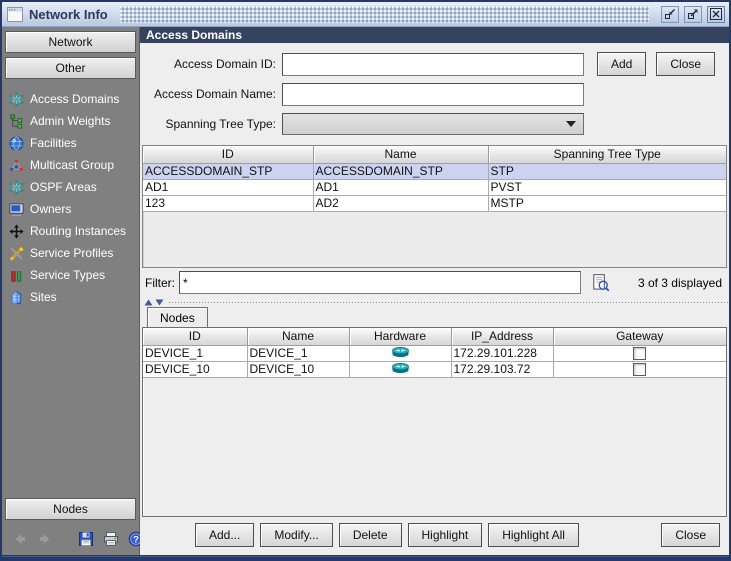  Describe the element at coordinates (159, 302) in the screenshot. I see `splitter-down-icon` at that location.